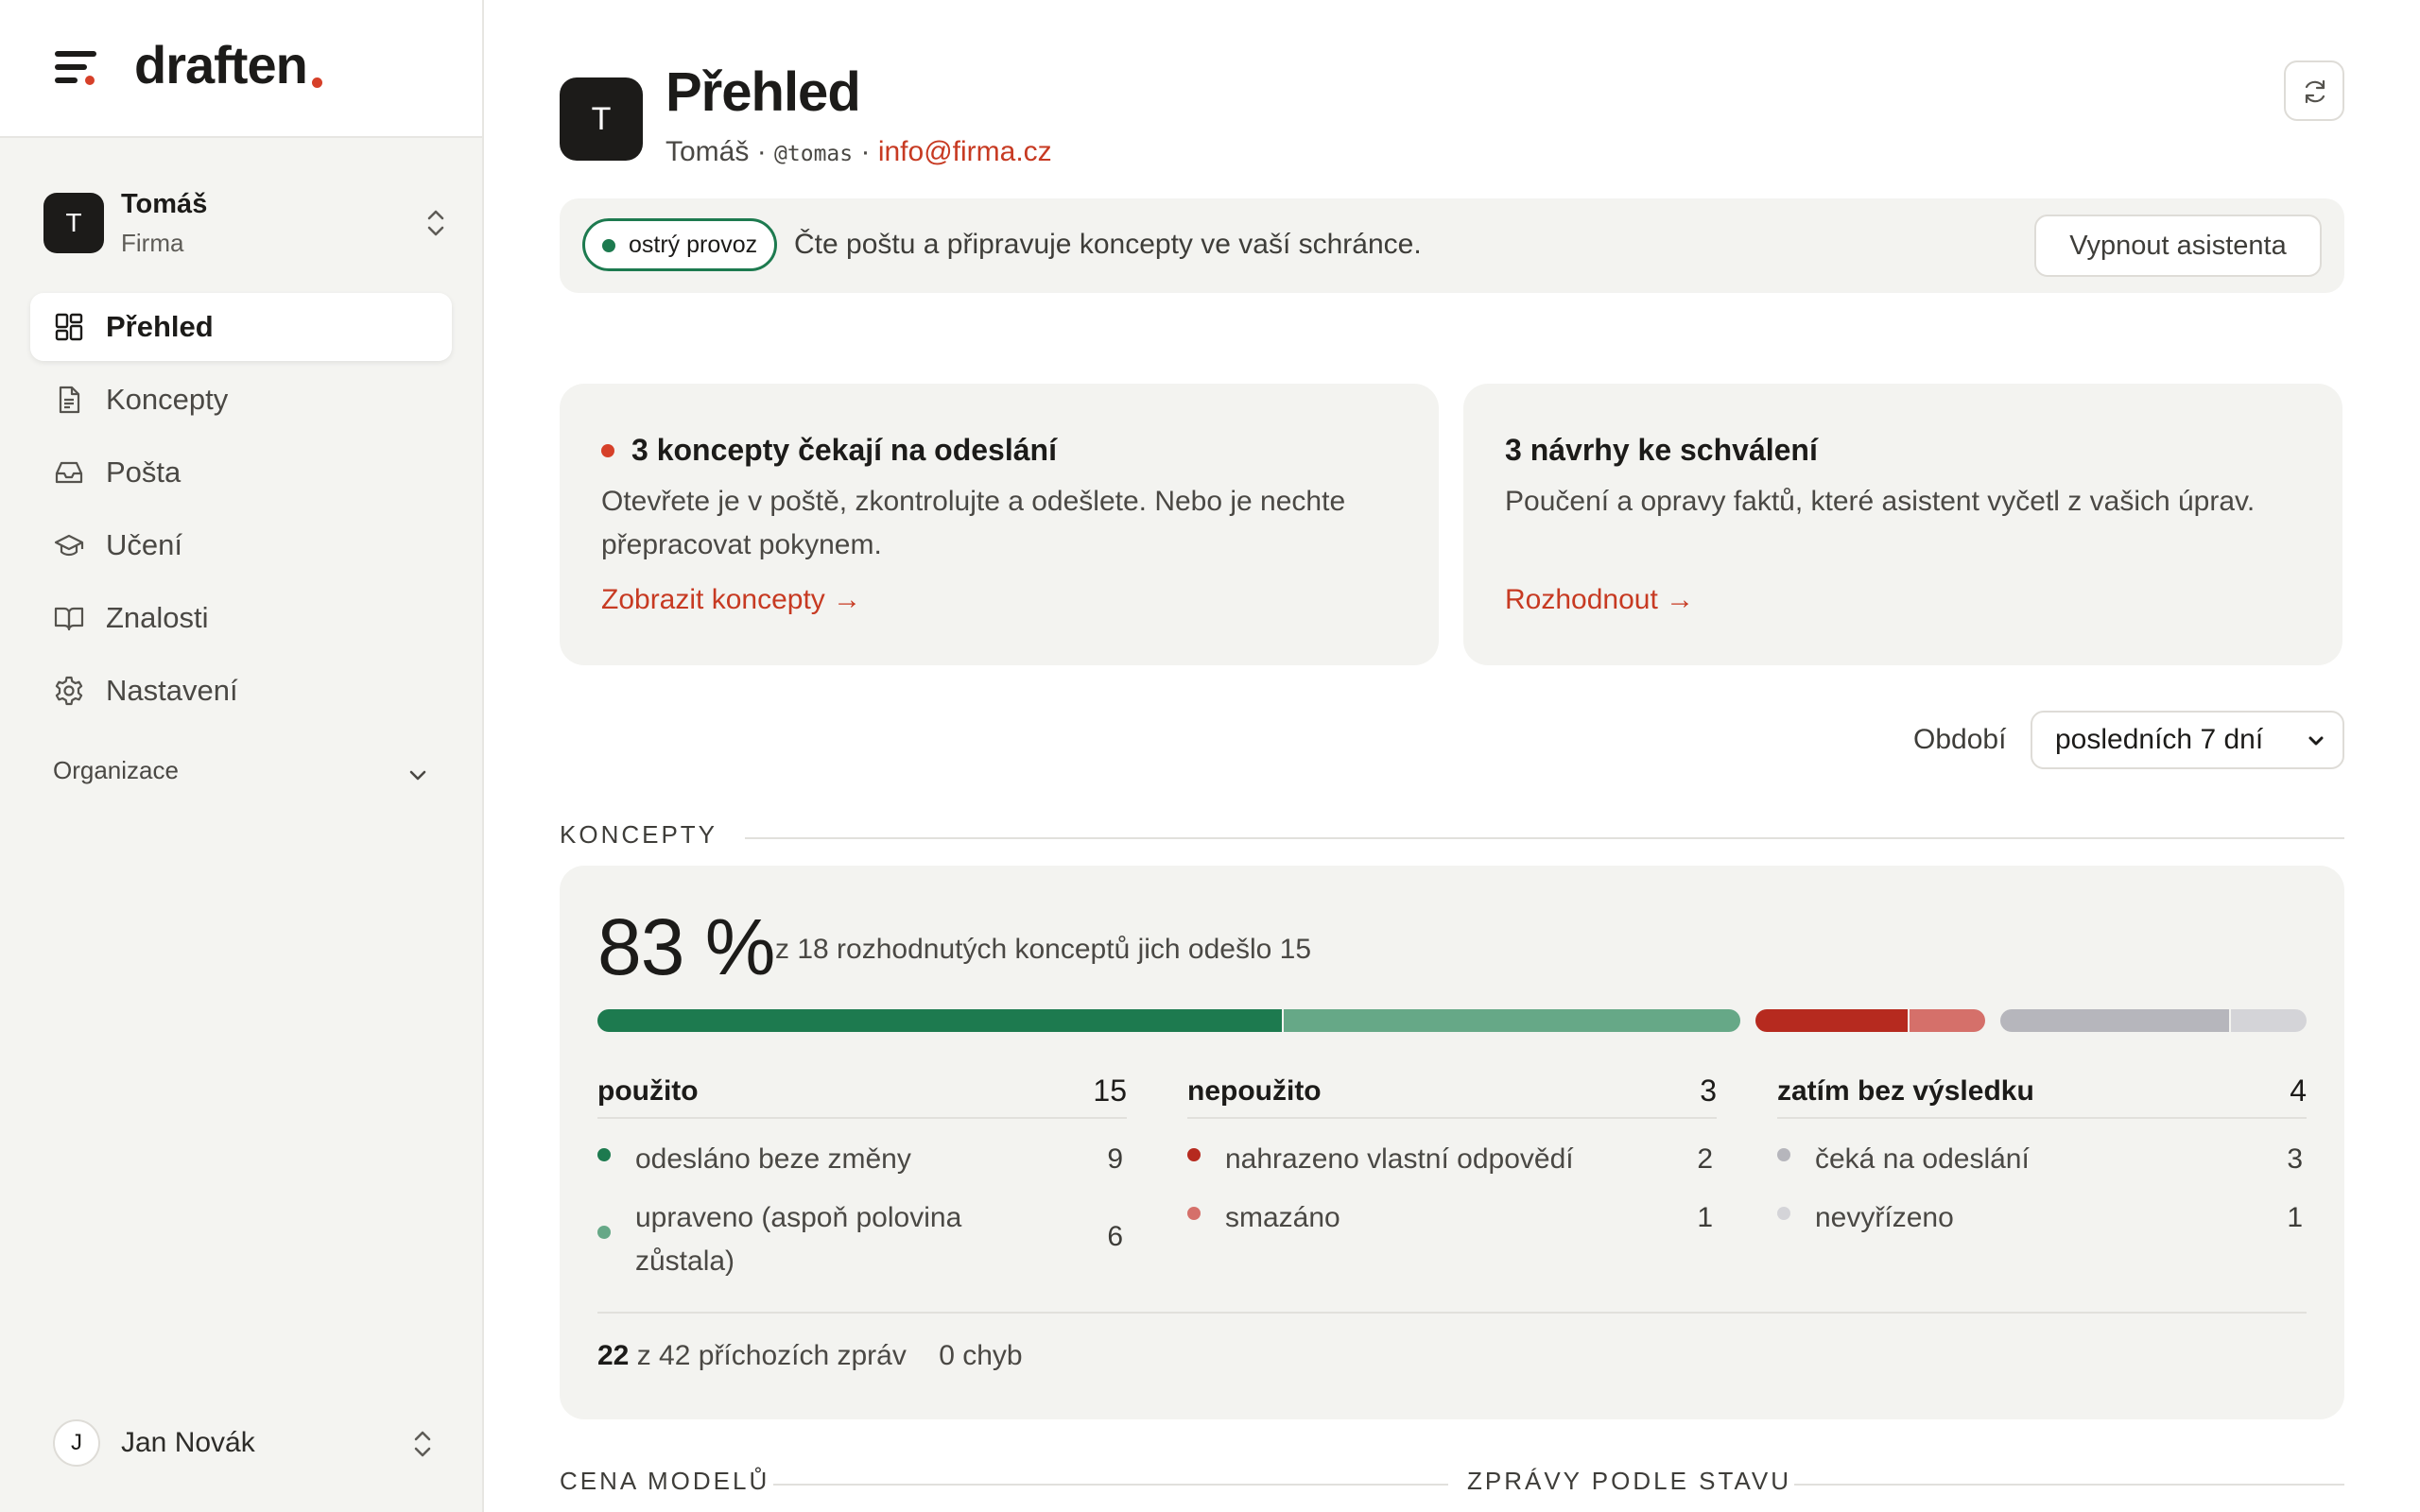 This screenshot has width=2420, height=1512. Describe the element at coordinates (164, 204) in the screenshot. I see `org-name: Tomáš` at that location.